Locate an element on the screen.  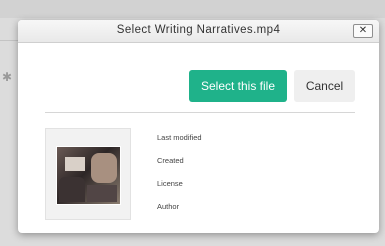
close-icon: ✕ is located at coordinates (363, 31).